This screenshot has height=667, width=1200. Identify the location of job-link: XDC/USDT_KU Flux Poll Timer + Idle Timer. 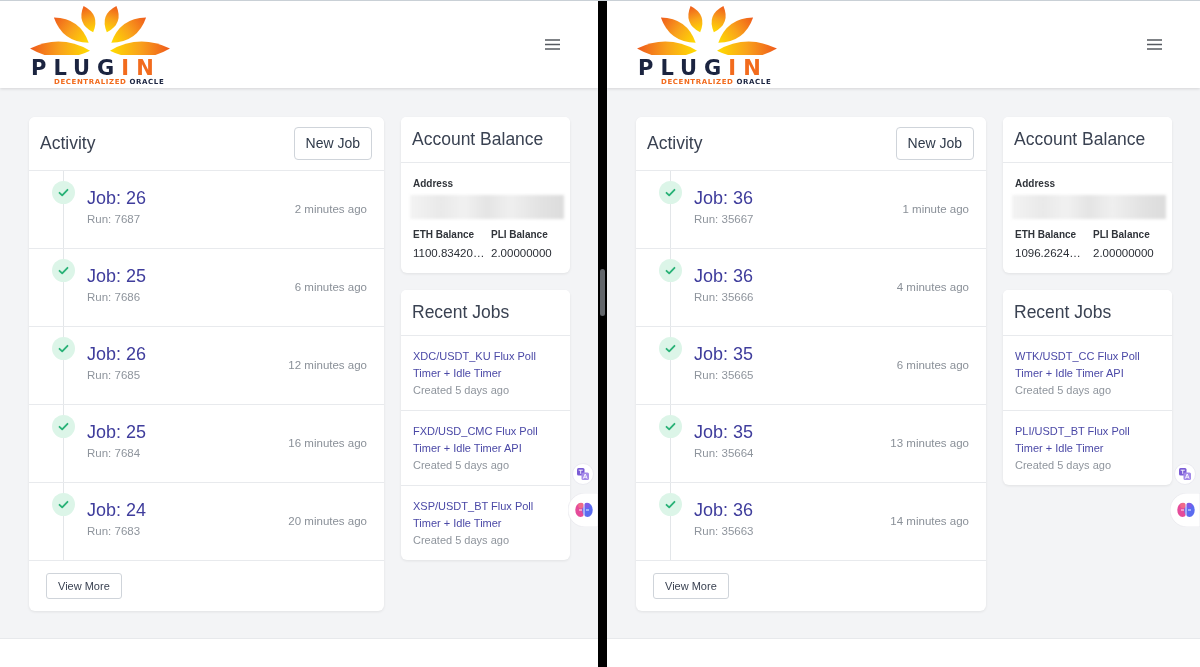
(478, 365).